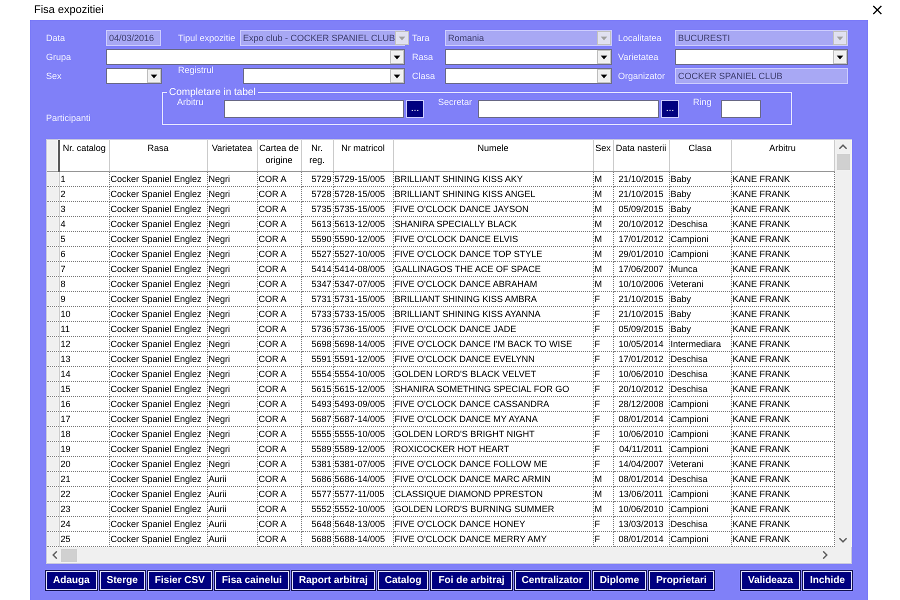 The width and height of the screenshot is (900, 600). I want to click on action-button: Centralizator, so click(552, 580).